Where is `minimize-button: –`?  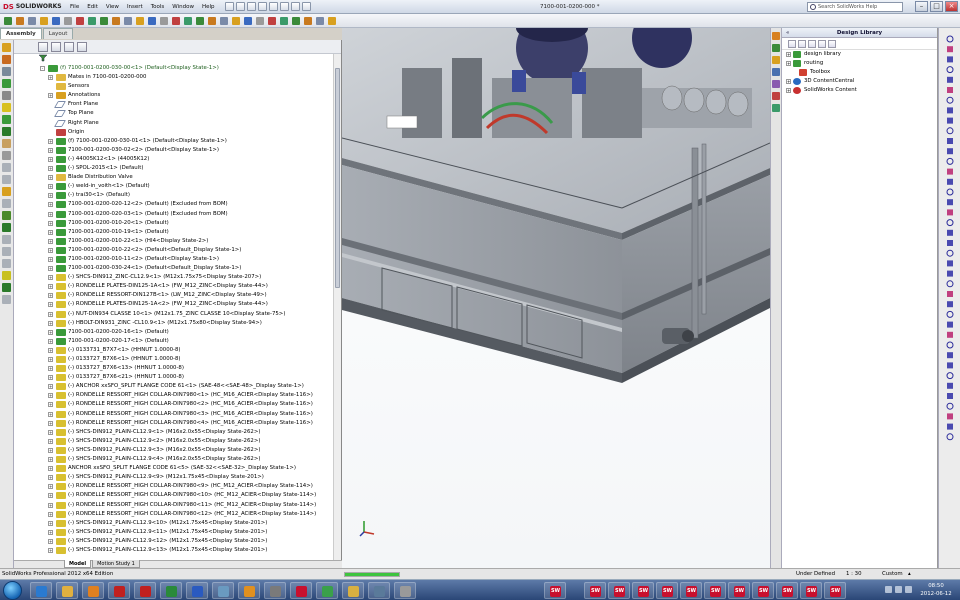
minimize-button: – is located at coordinates (921, 6).